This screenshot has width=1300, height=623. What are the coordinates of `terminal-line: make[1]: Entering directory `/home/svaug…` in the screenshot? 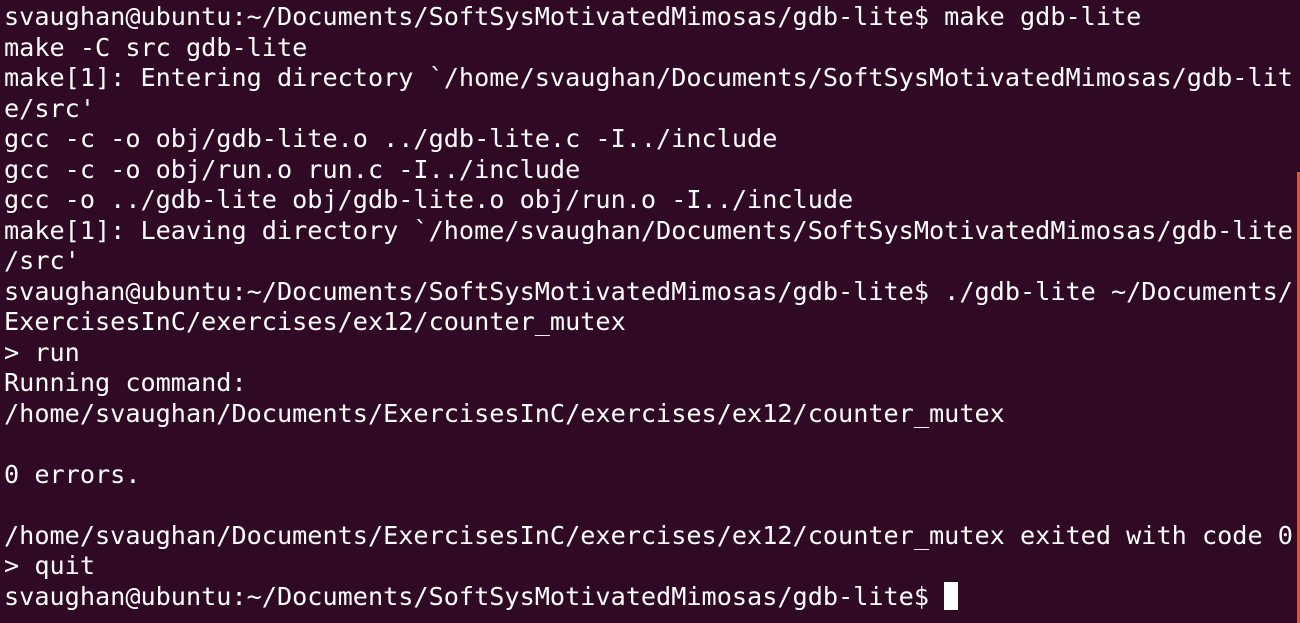 It's located at (648, 77).